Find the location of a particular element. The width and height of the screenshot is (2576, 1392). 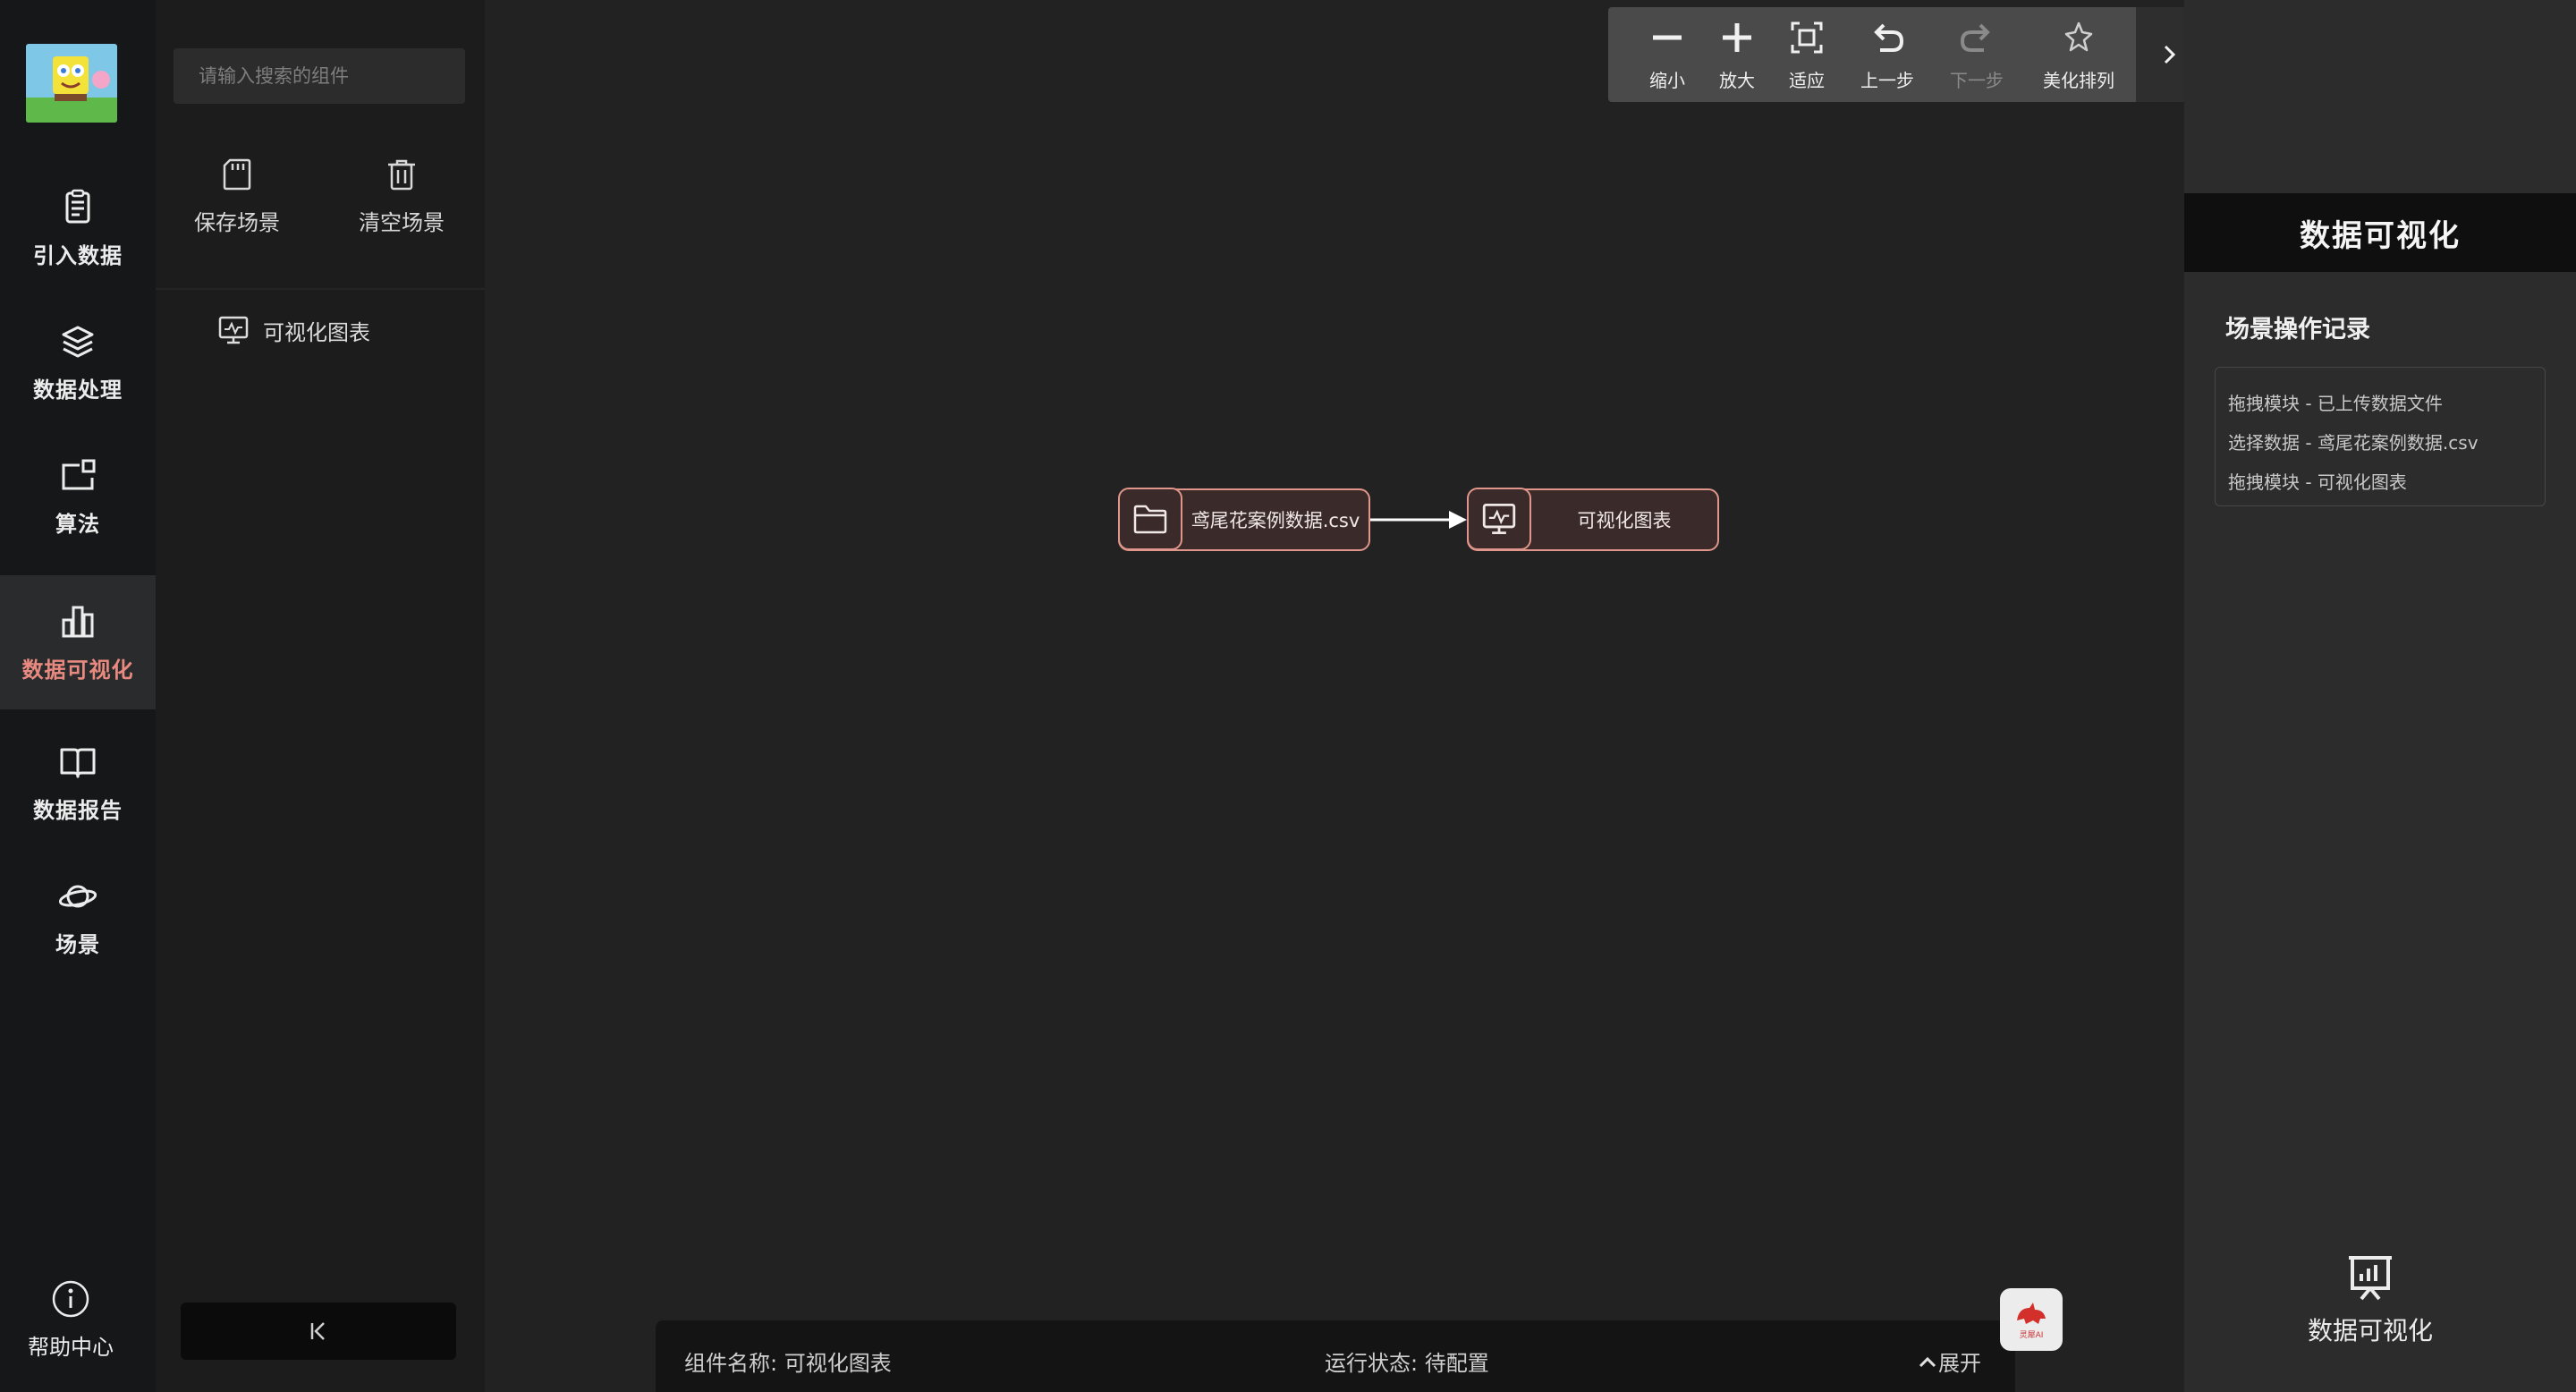

component-item-visual-chart: 可视化图表 is located at coordinates (294, 330).